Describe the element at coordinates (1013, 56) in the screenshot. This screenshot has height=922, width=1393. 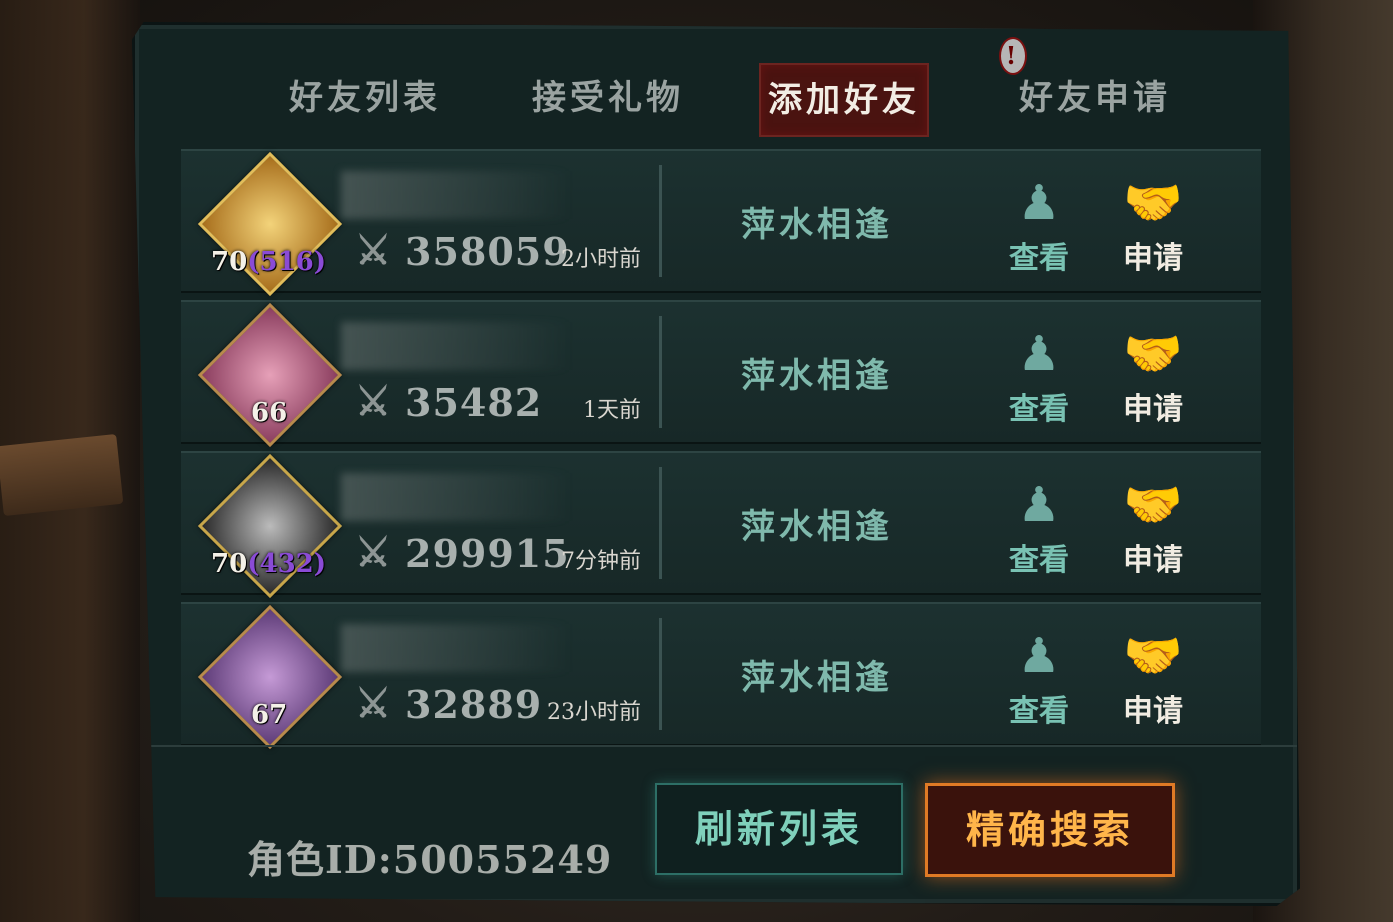
I see `alert-icon: !` at that location.